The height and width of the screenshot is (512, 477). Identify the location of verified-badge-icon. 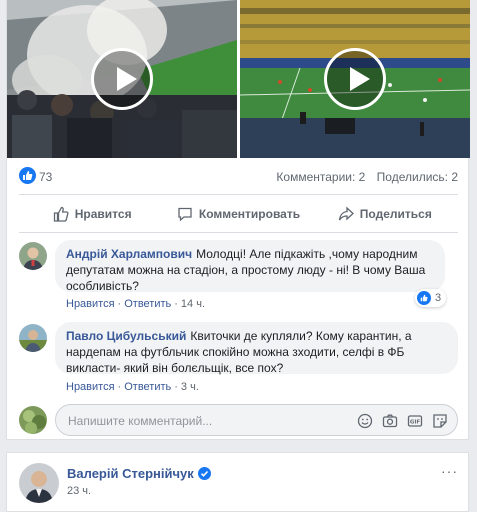
(204, 473).